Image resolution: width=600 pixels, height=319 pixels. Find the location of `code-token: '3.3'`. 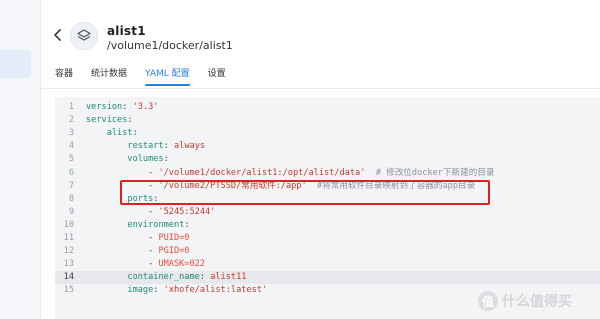

code-token: '3.3' is located at coordinates (145, 107).